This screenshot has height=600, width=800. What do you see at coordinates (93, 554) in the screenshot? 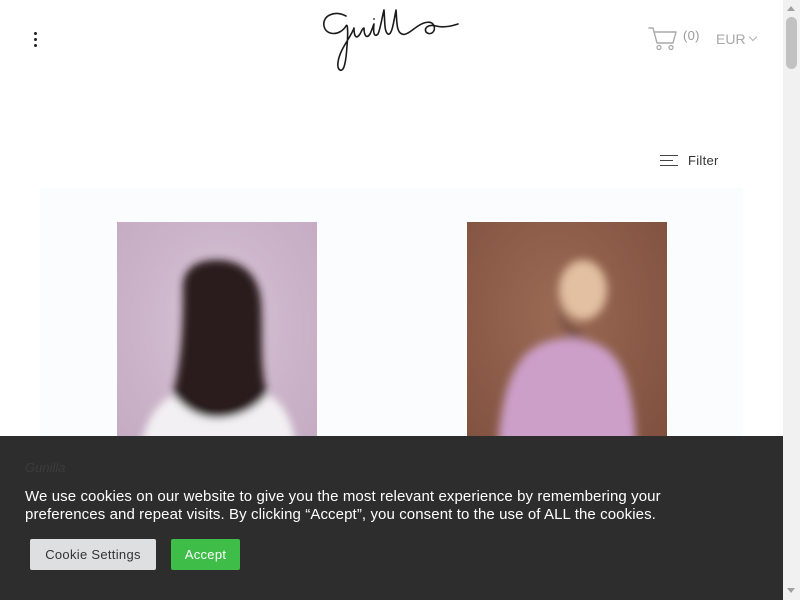
I see `cookie-settings-button: Cookie Settings` at bounding box center [93, 554].